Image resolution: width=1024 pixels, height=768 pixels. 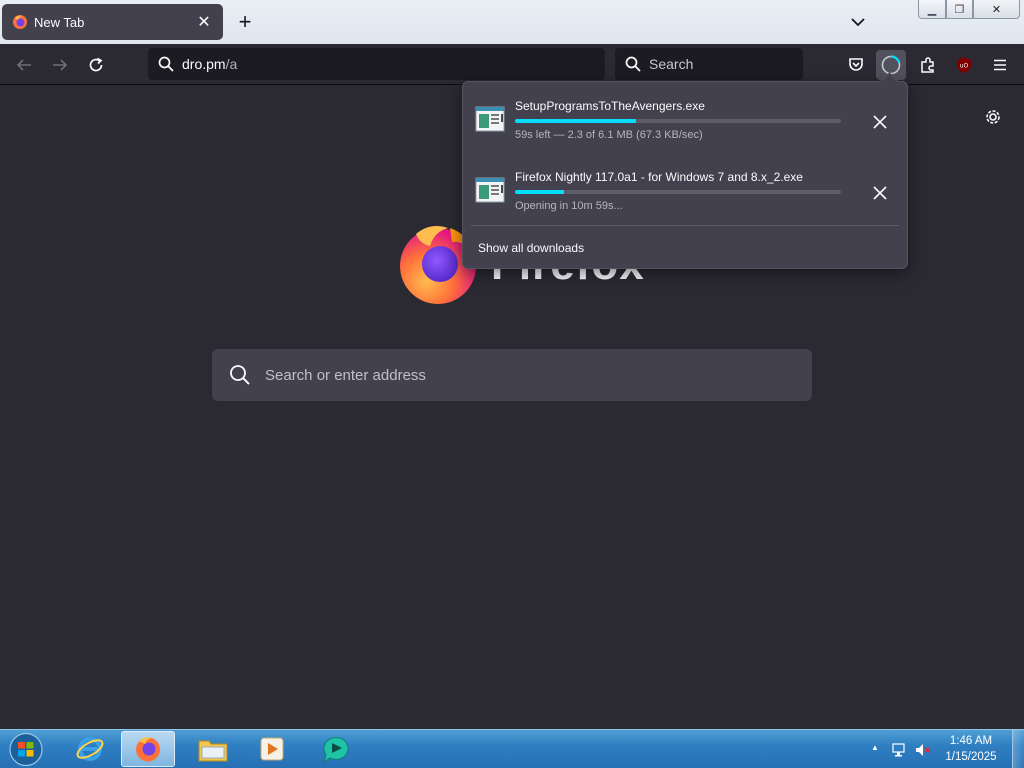 I want to click on ublock-icon: uO, so click(x=964, y=65).